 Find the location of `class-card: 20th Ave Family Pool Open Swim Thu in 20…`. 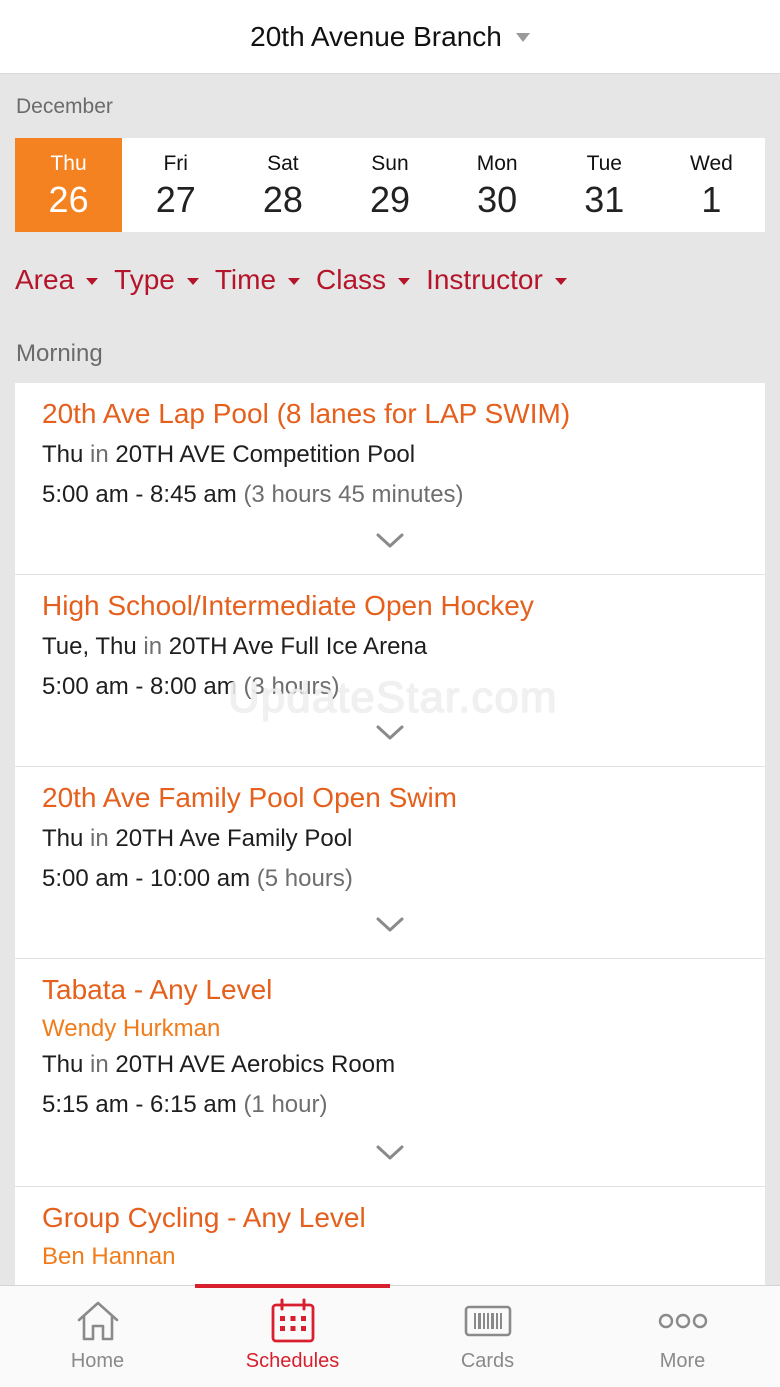

class-card: 20th Ave Family Pool Open Swim Thu in 20… is located at coordinates (390, 863).